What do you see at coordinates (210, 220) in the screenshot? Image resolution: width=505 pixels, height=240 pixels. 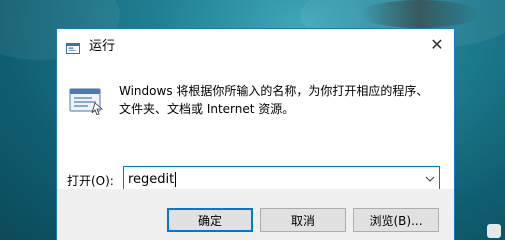 I see `ok-button: 确定` at bounding box center [210, 220].